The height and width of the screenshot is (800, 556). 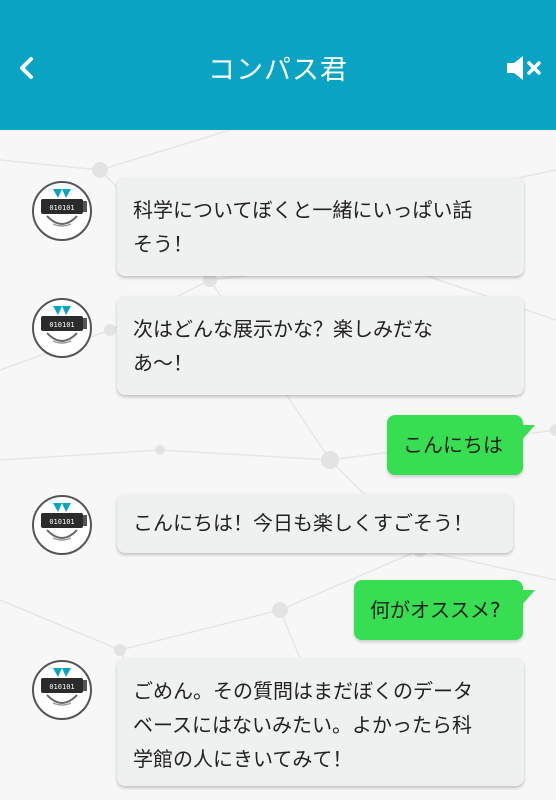 I want to click on page-title: コンパス君, so click(x=278, y=70).